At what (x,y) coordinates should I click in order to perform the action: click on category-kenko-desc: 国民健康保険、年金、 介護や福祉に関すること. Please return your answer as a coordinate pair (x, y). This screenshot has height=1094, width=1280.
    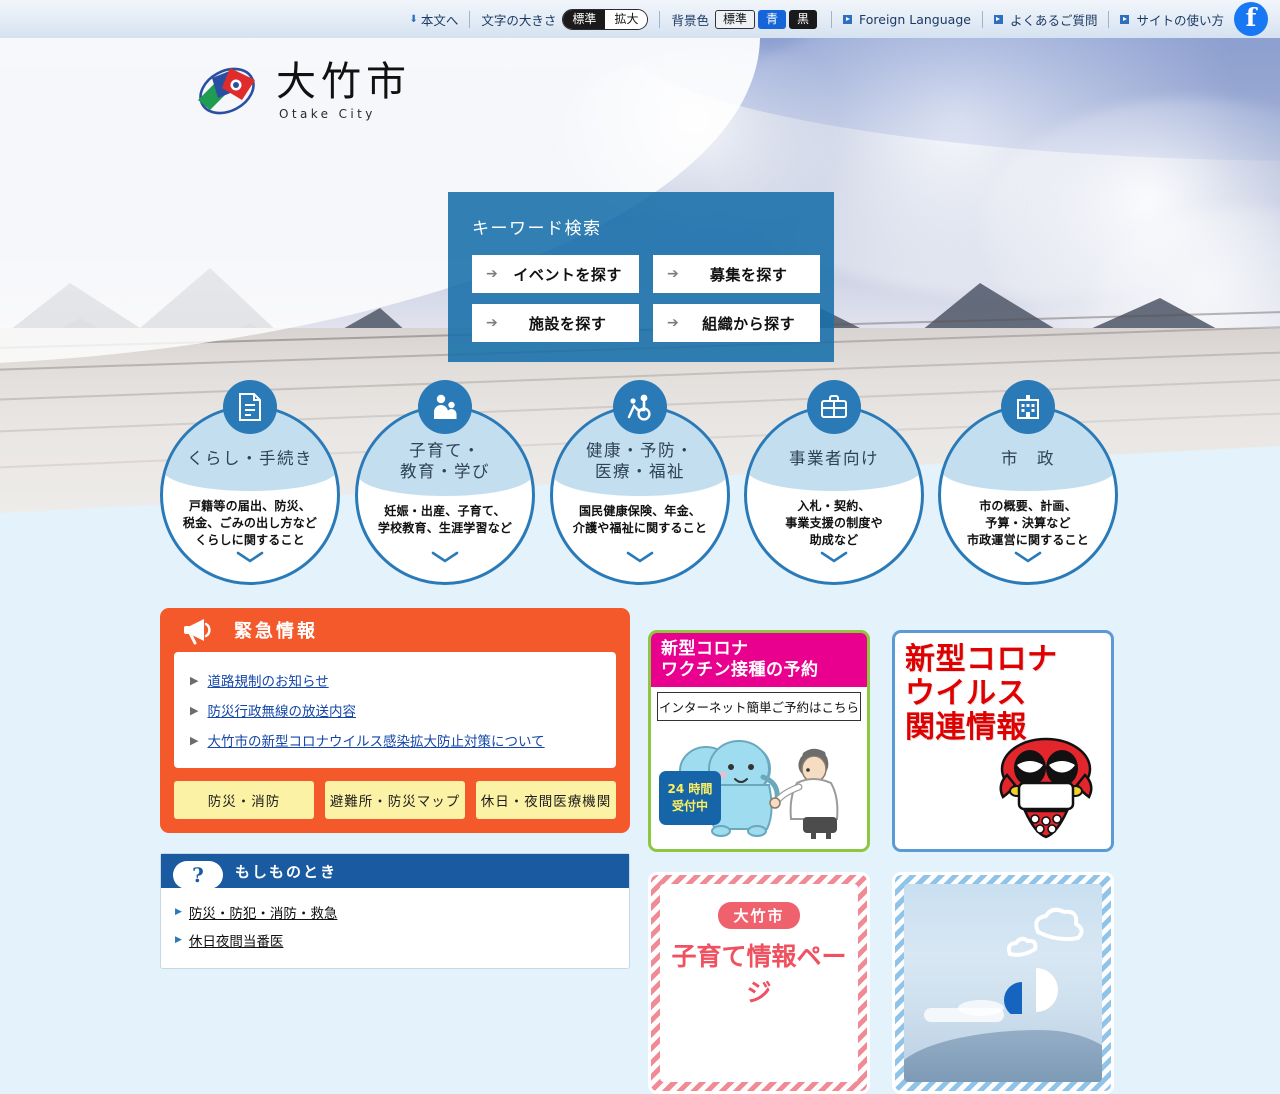
    Looking at the image, I should click on (640, 520).